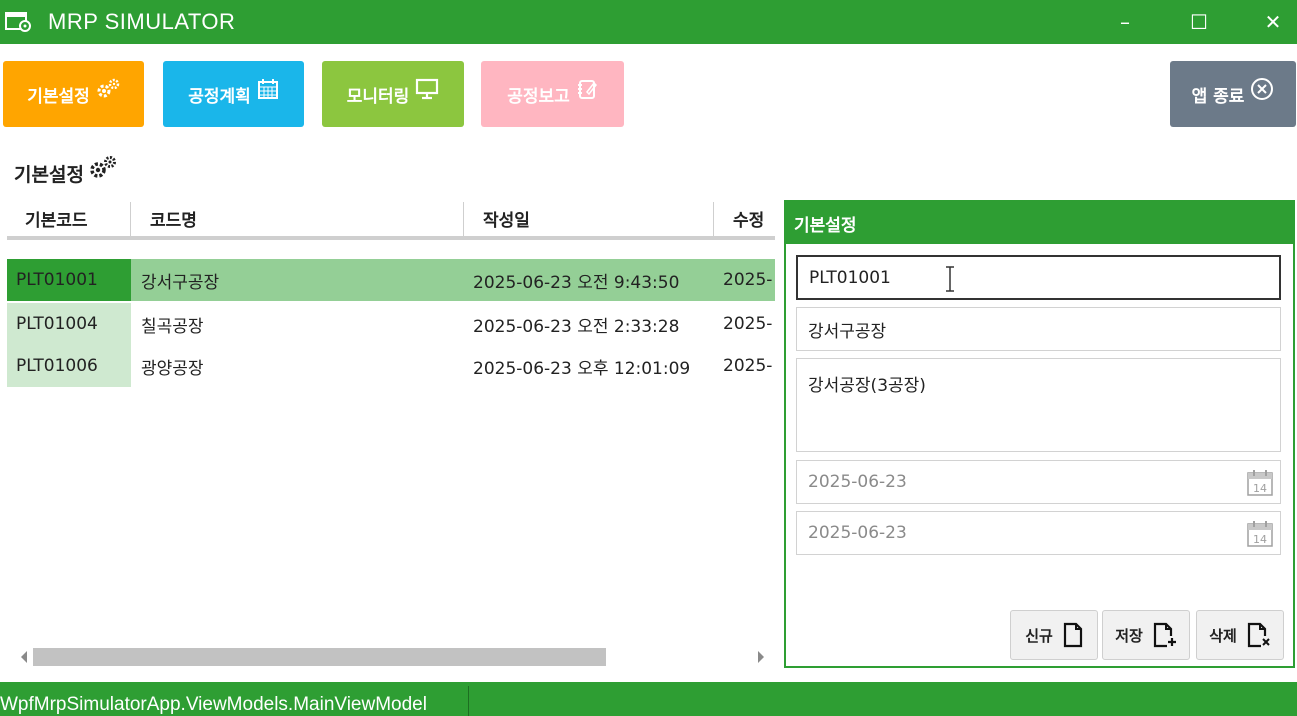 This screenshot has width=1297, height=716. What do you see at coordinates (1223, 635) in the screenshot?
I see `delete-button-label: 삭제` at bounding box center [1223, 635].